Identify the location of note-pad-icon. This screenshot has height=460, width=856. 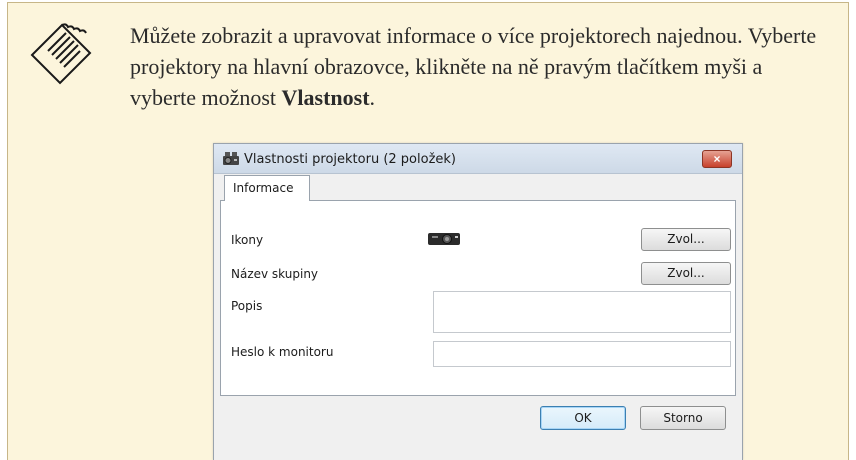
(61, 54).